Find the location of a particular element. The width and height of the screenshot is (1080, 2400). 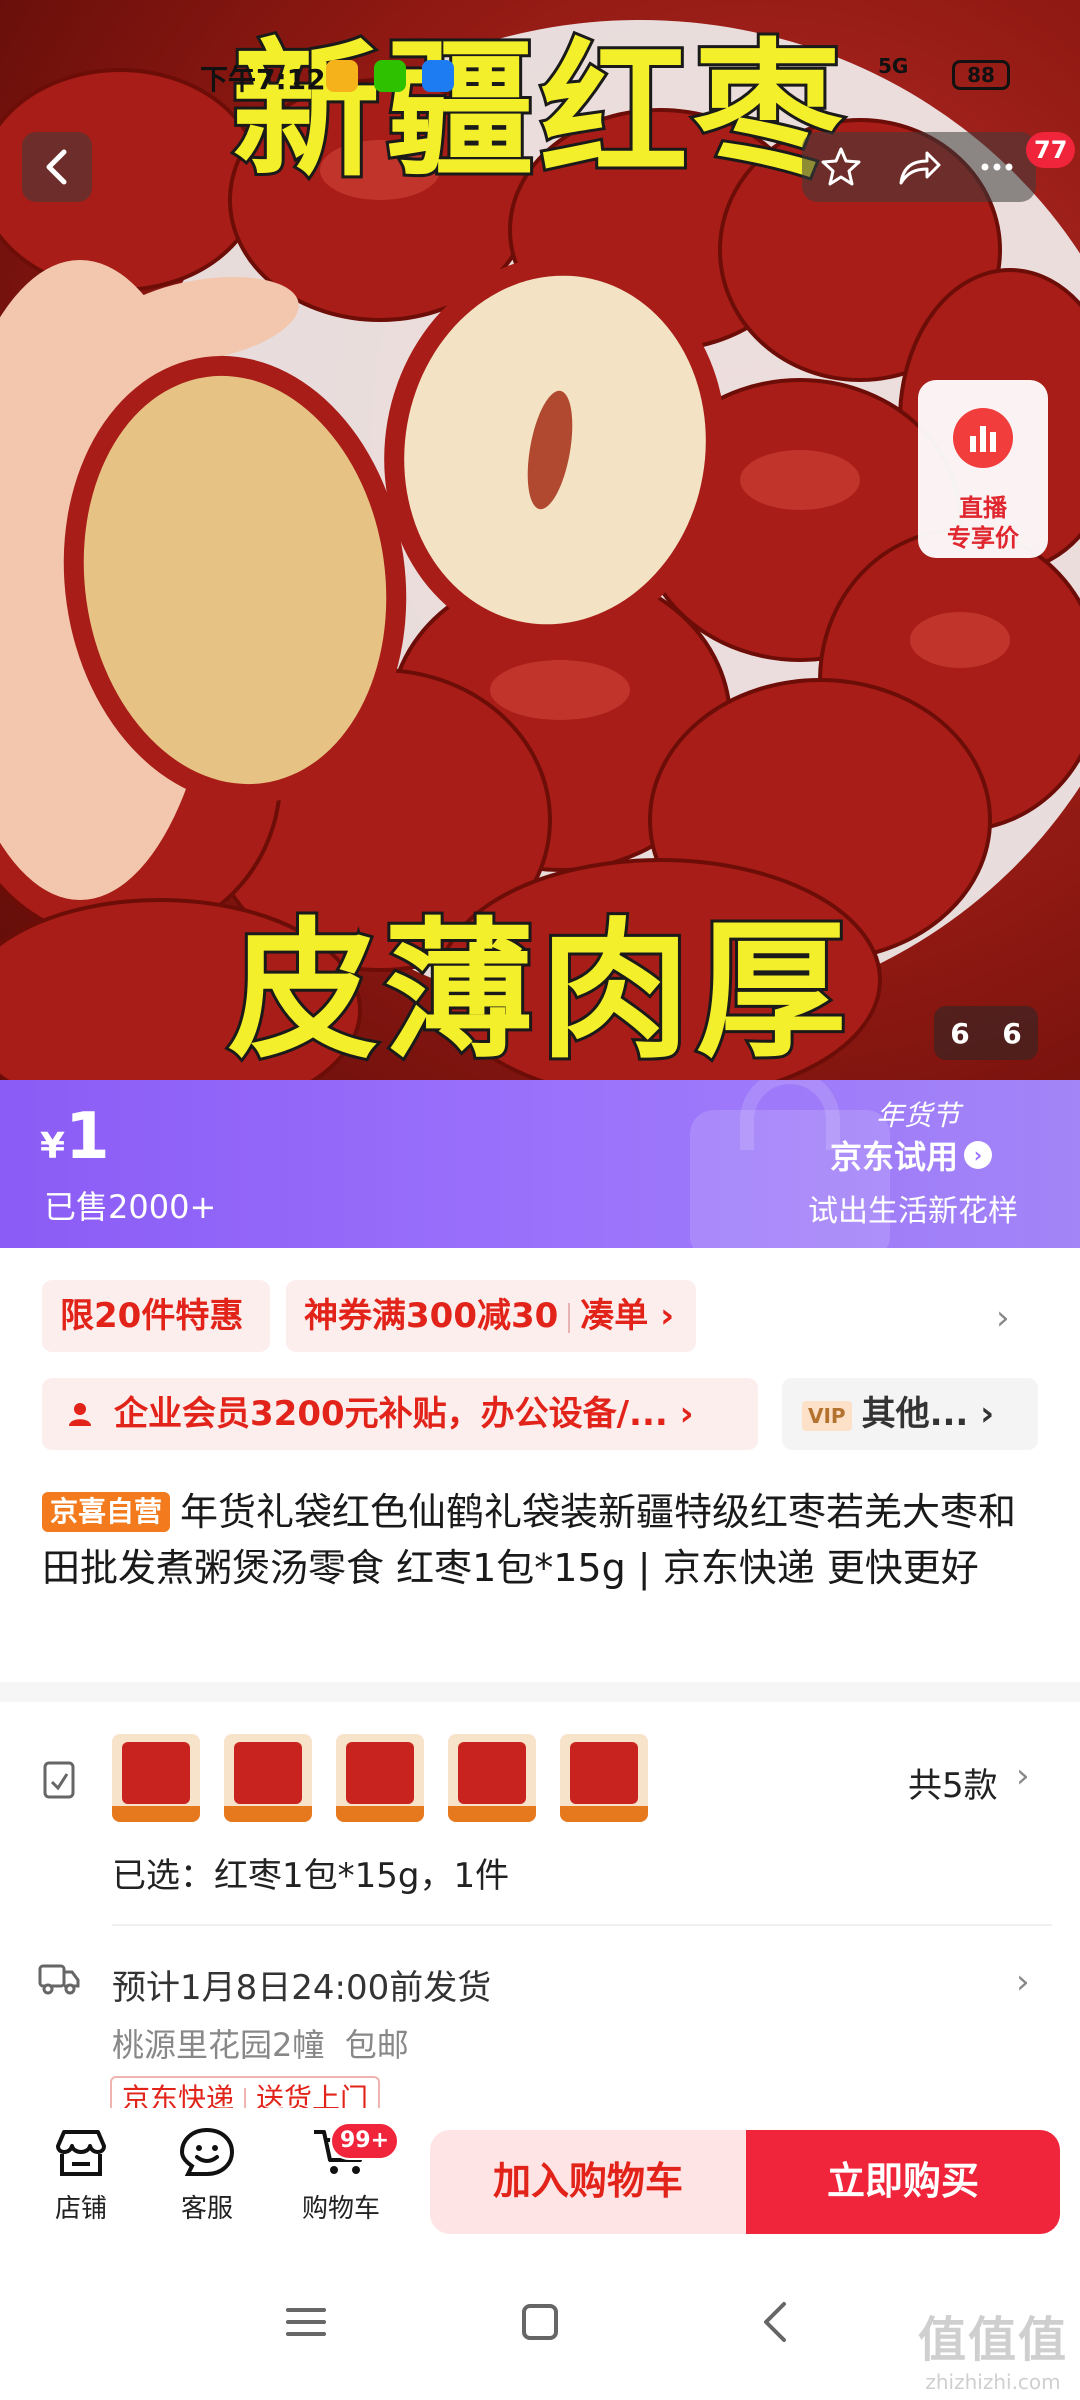

buy-now-button: 立即购买 is located at coordinates (903, 2182).